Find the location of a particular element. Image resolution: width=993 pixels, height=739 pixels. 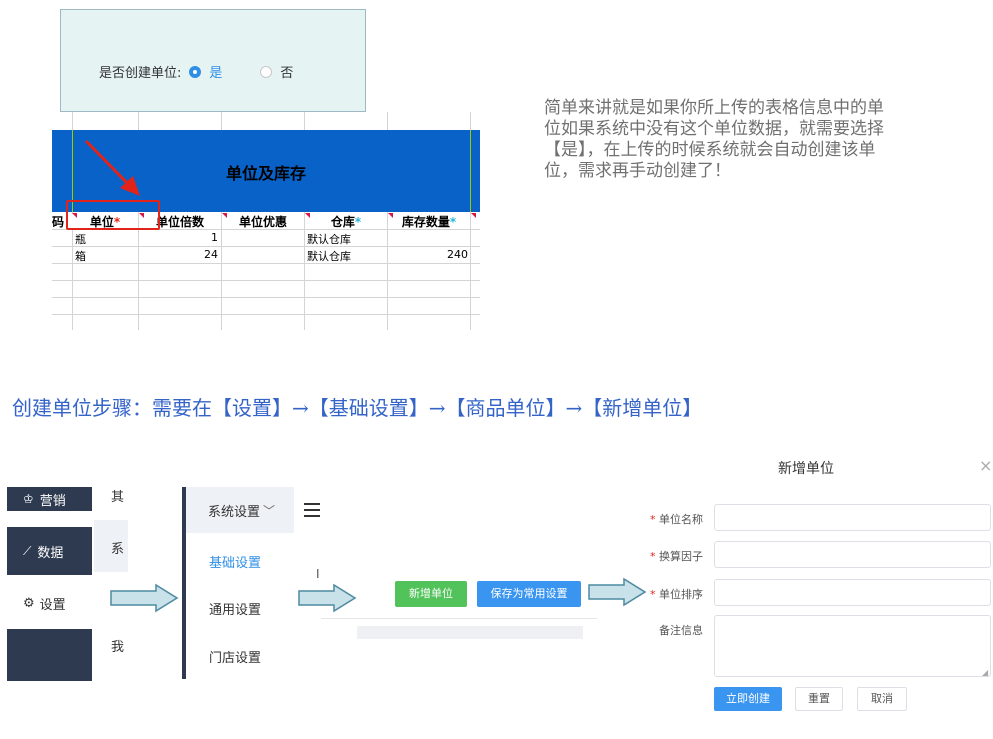

sidebar-label-data: 数据 is located at coordinates (50, 553).